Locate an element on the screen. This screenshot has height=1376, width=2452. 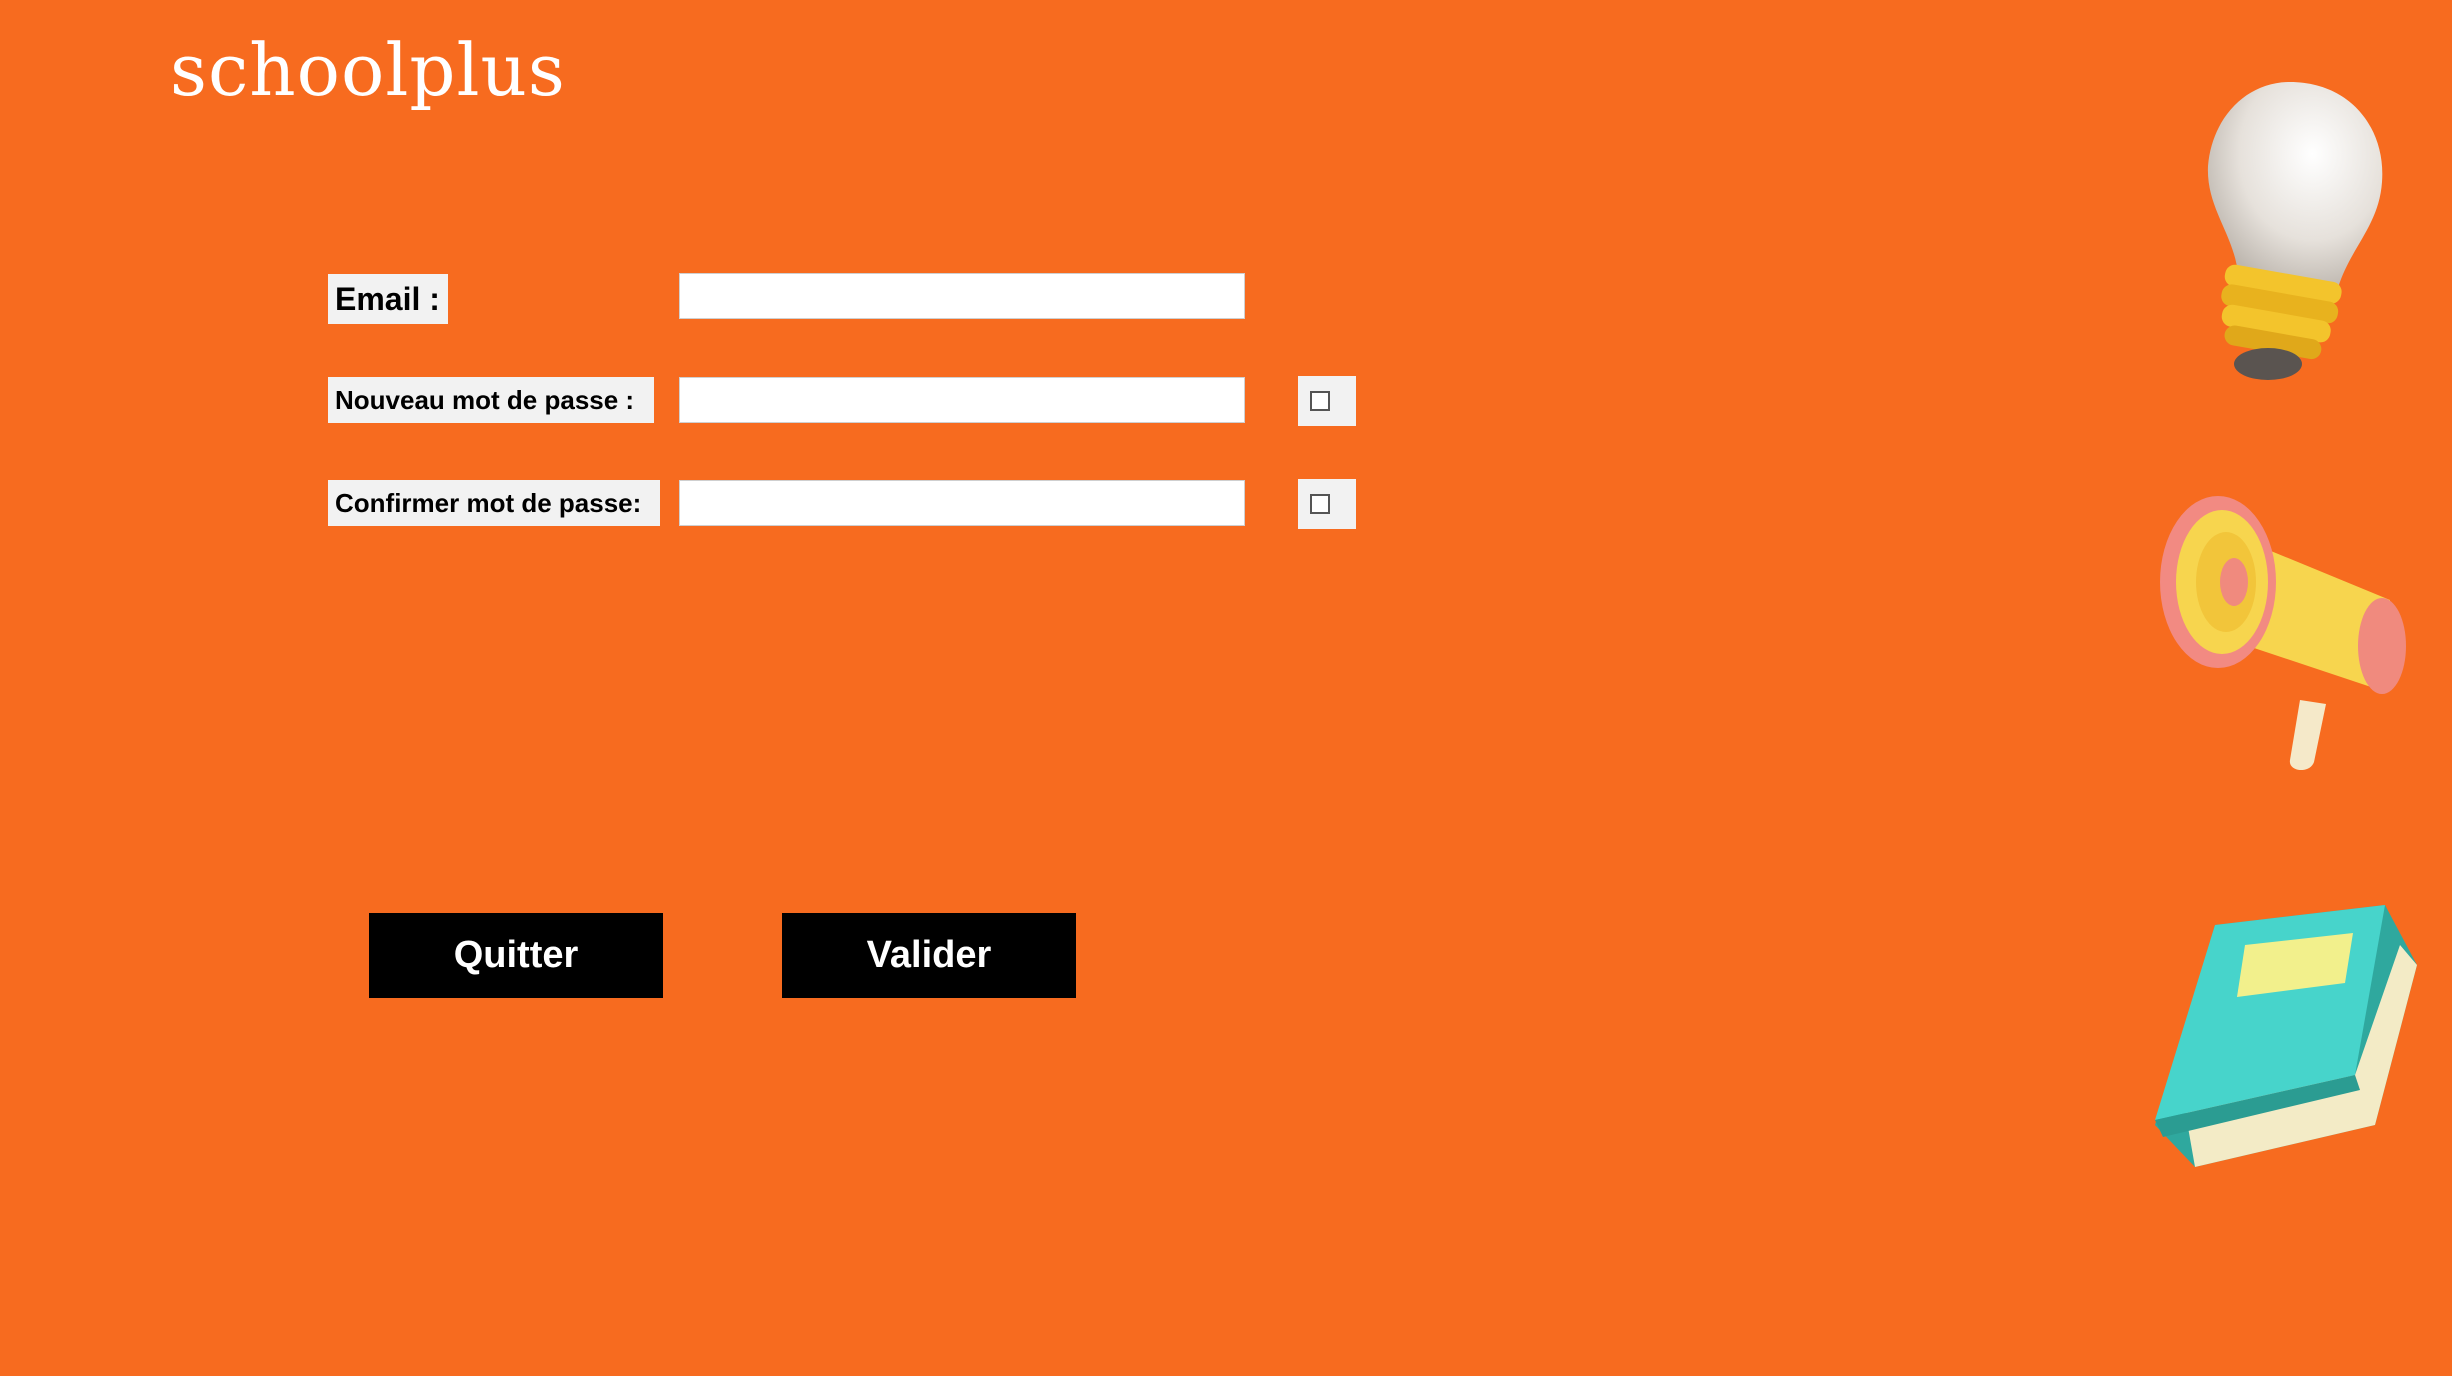
show-confirm-password-checkbox is located at coordinates (1327, 504).